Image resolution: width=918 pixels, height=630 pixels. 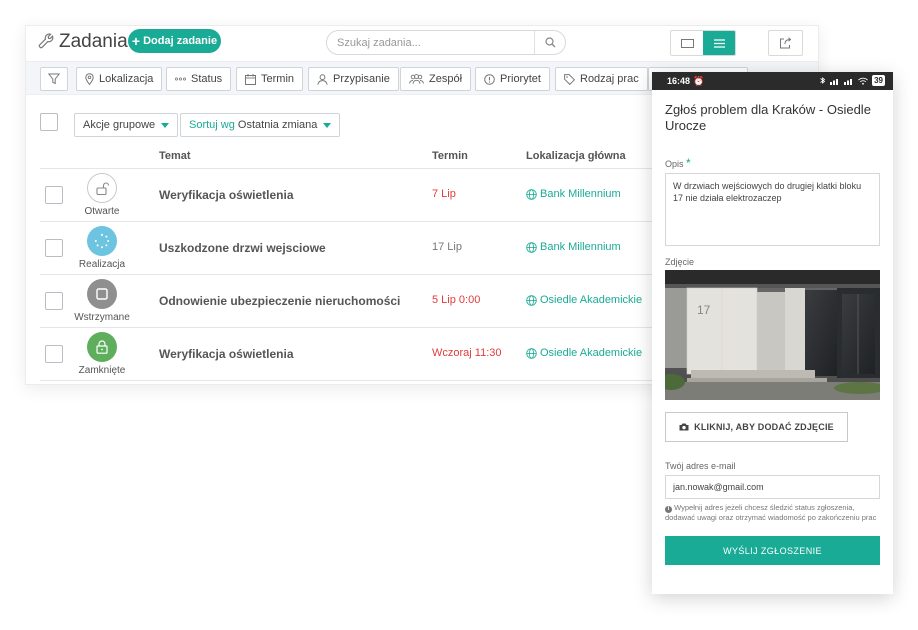 What do you see at coordinates (102, 211) in the screenshot?
I see `status-label: Otwarte` at bounding box center [102, 211].